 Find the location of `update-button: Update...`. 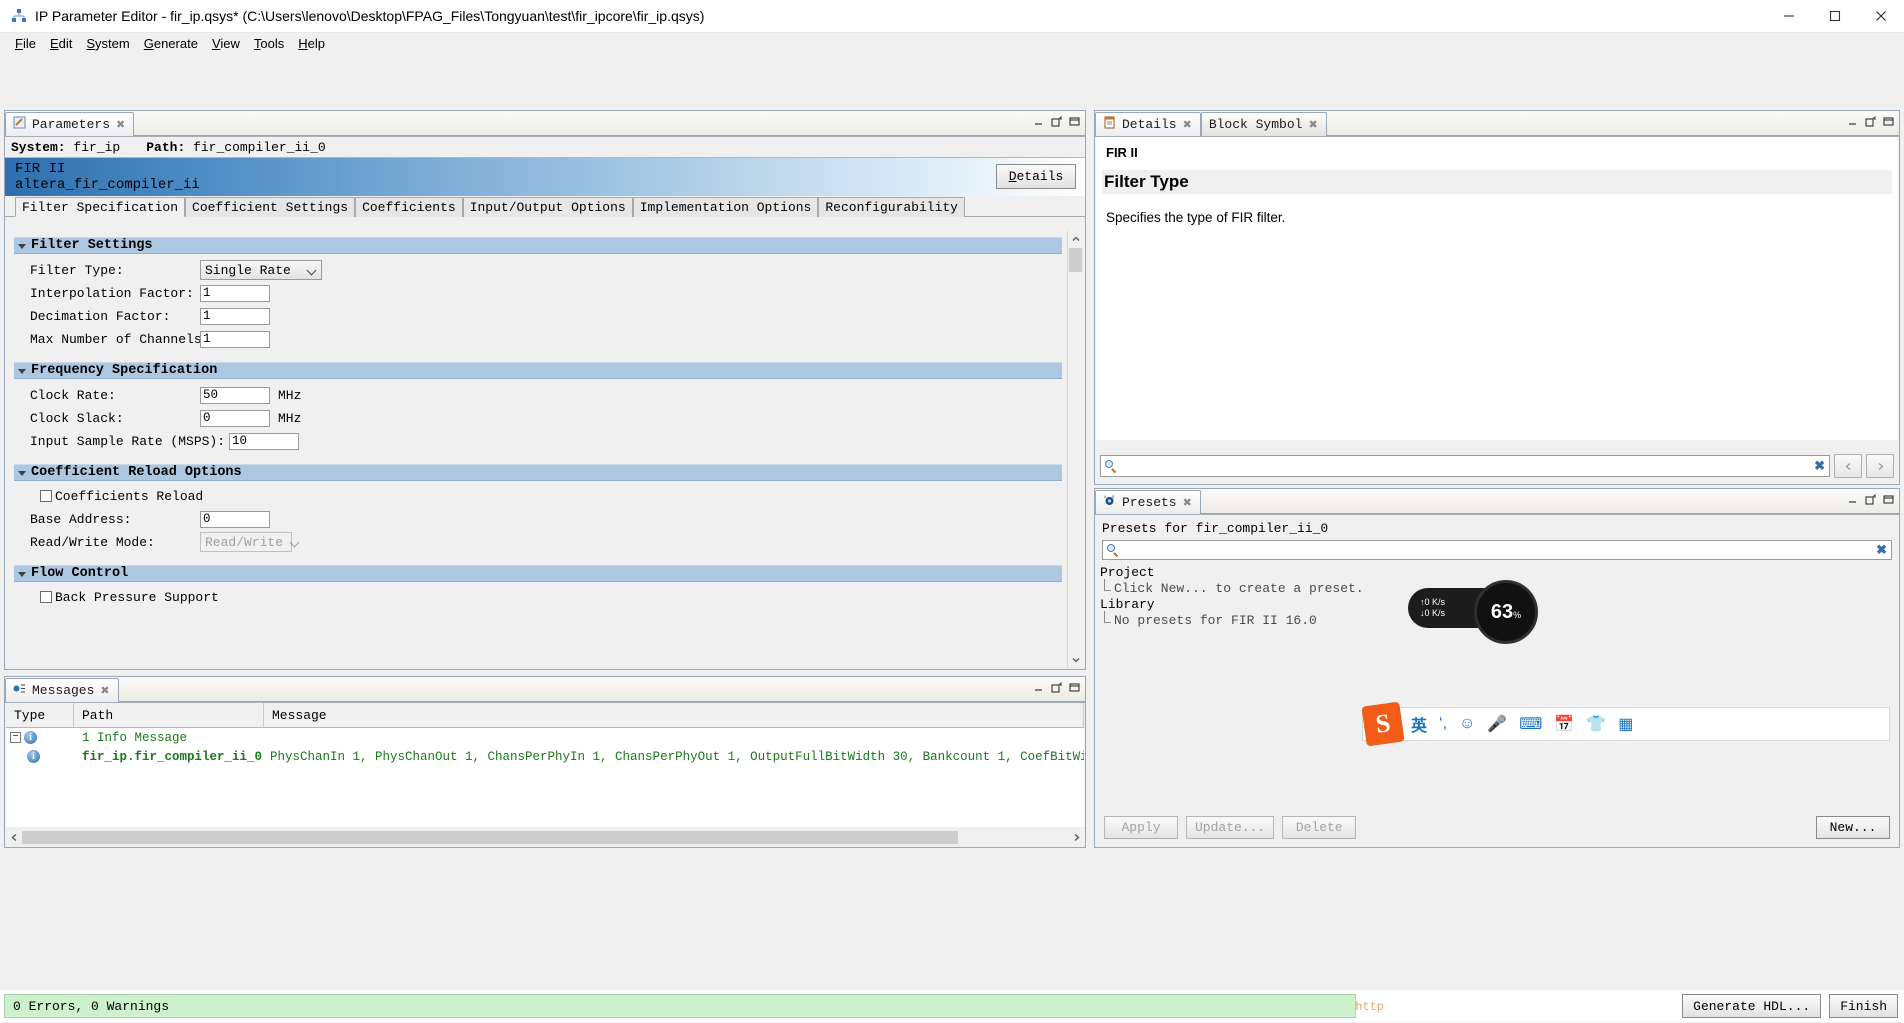

update-button: Update... is located at coordinates (1230, 827).